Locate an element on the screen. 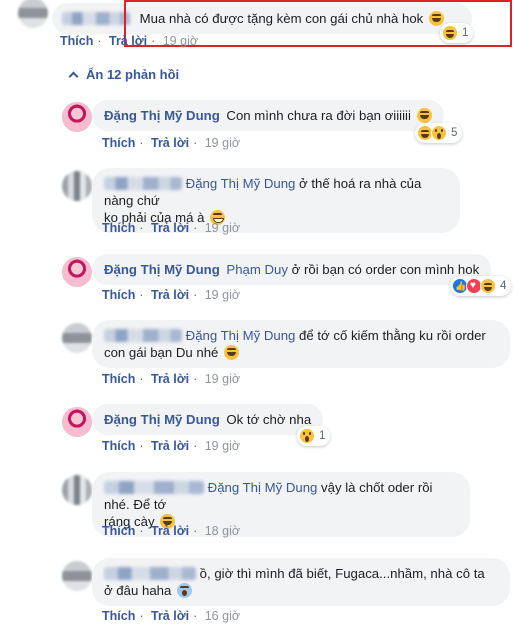 The height and width of the screenshot is (628, 521). scream-emoji-icon is located at coordinates (184, 590).